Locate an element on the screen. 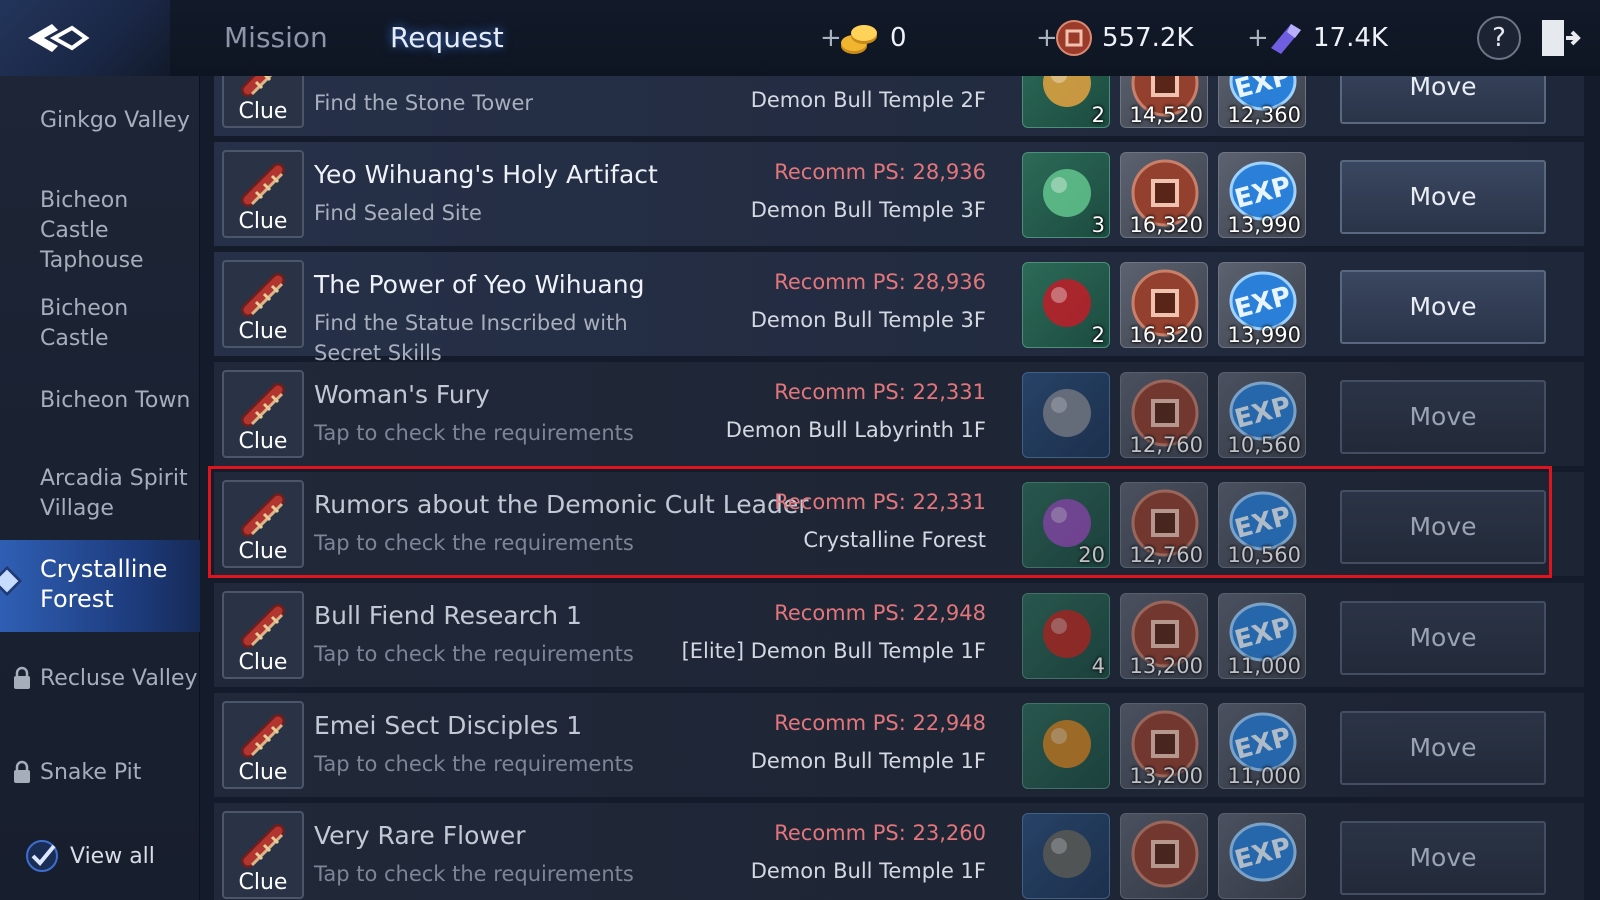  quest-location: Demon Bull Temple 1F is located at coordinates (868, 871).